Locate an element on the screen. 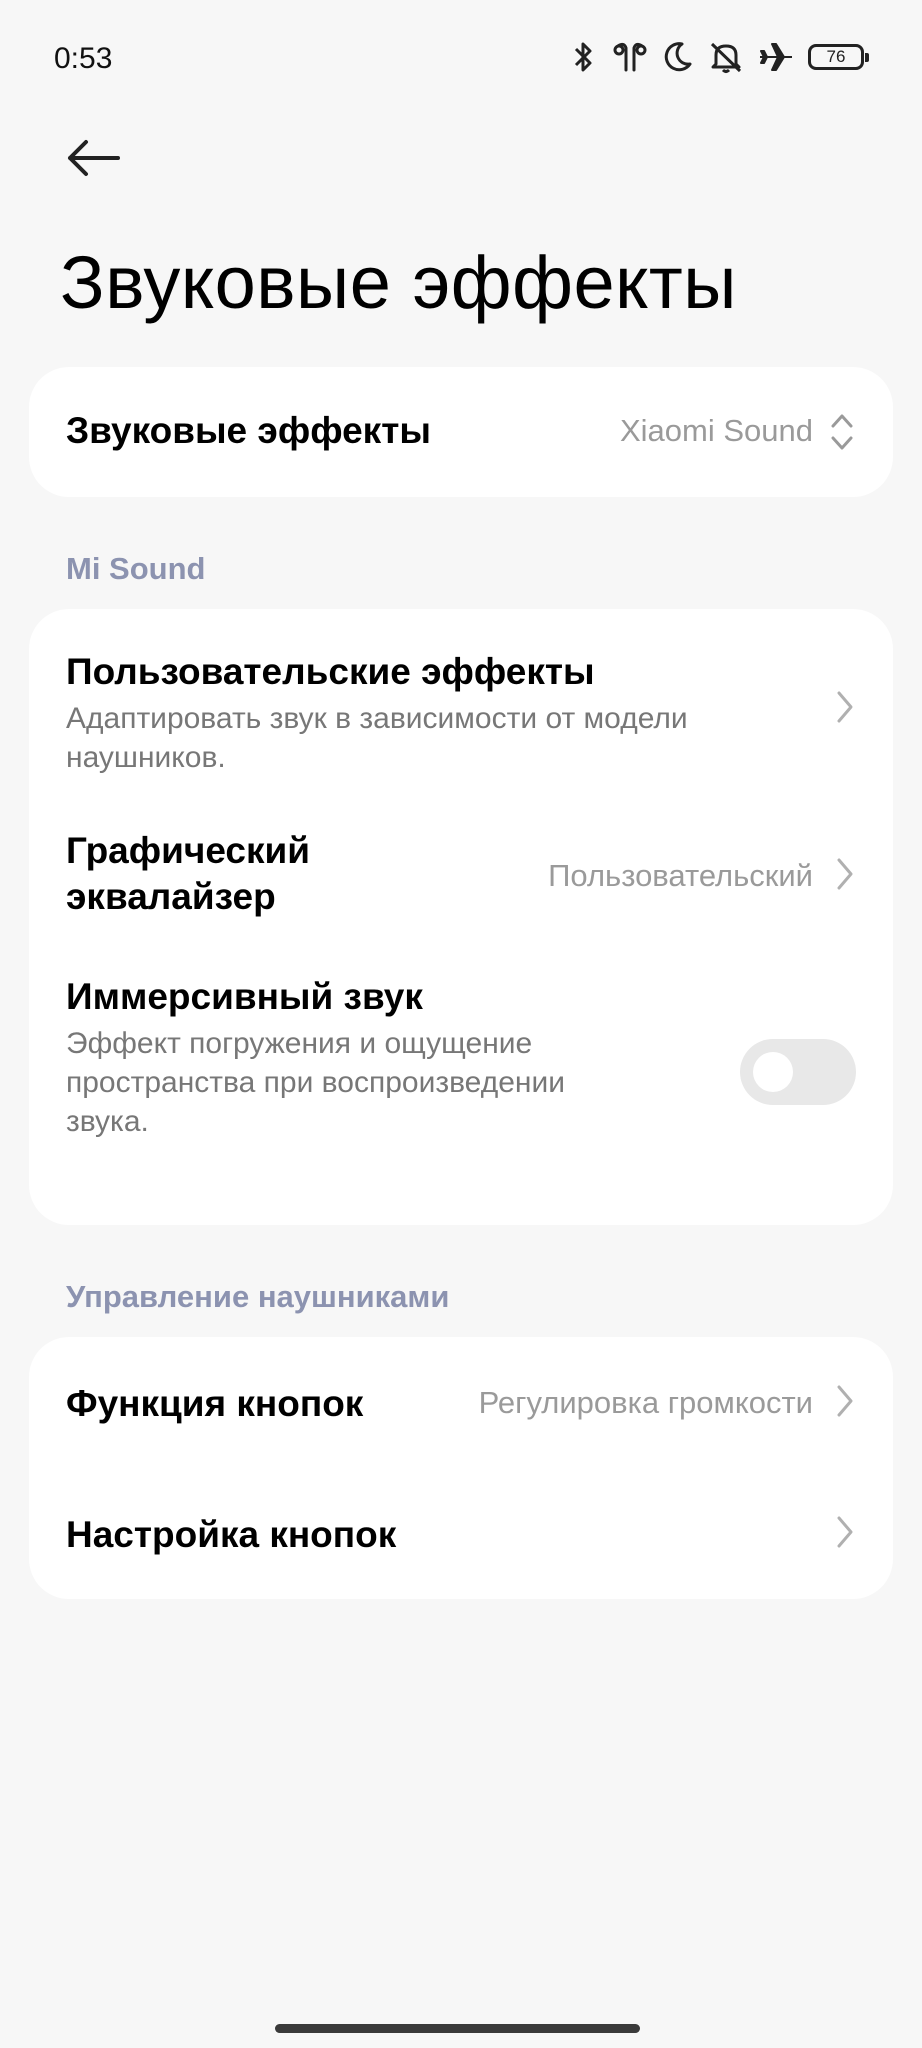 The width and height of the screenshot is (922, 2048). button-function-value: Регулировка громкости is located at coordinates (645, 1402).